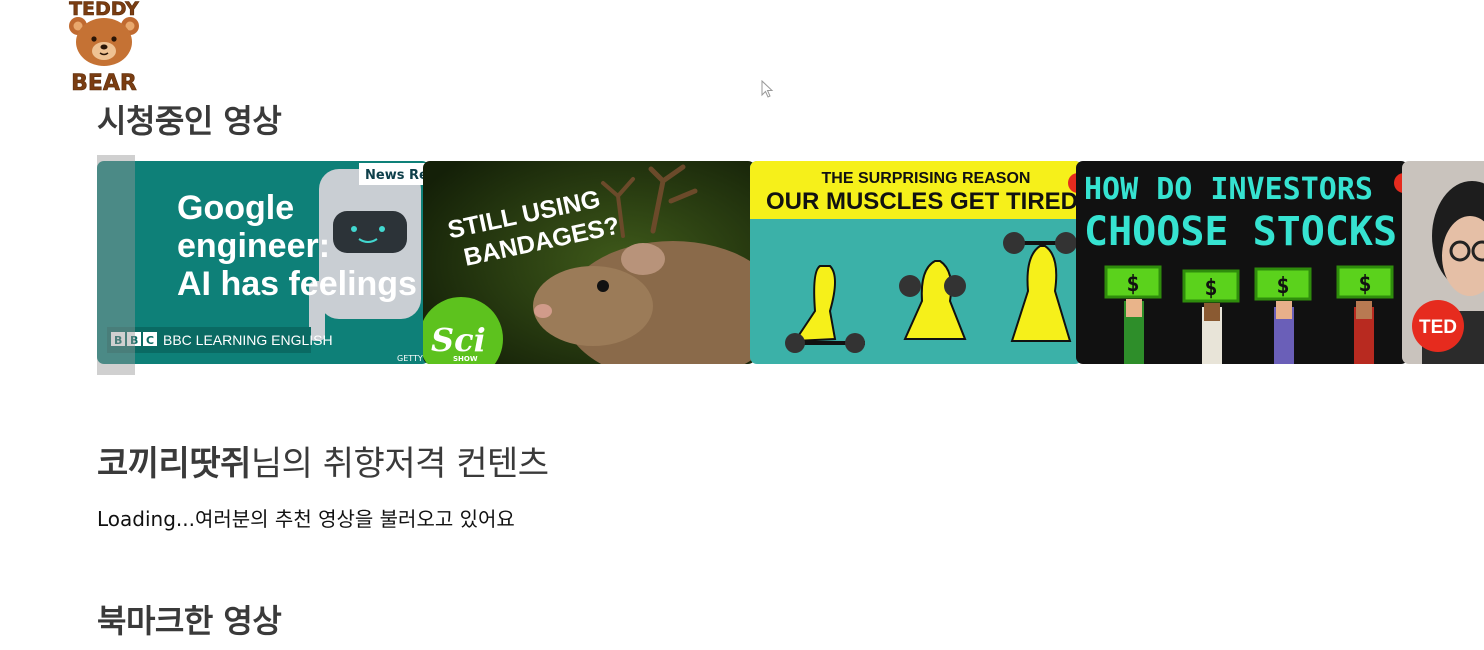  Describe the element at coordinates (253, 246) in the screenshot. I see `thumbnail-line-2: engineer:` at that location.